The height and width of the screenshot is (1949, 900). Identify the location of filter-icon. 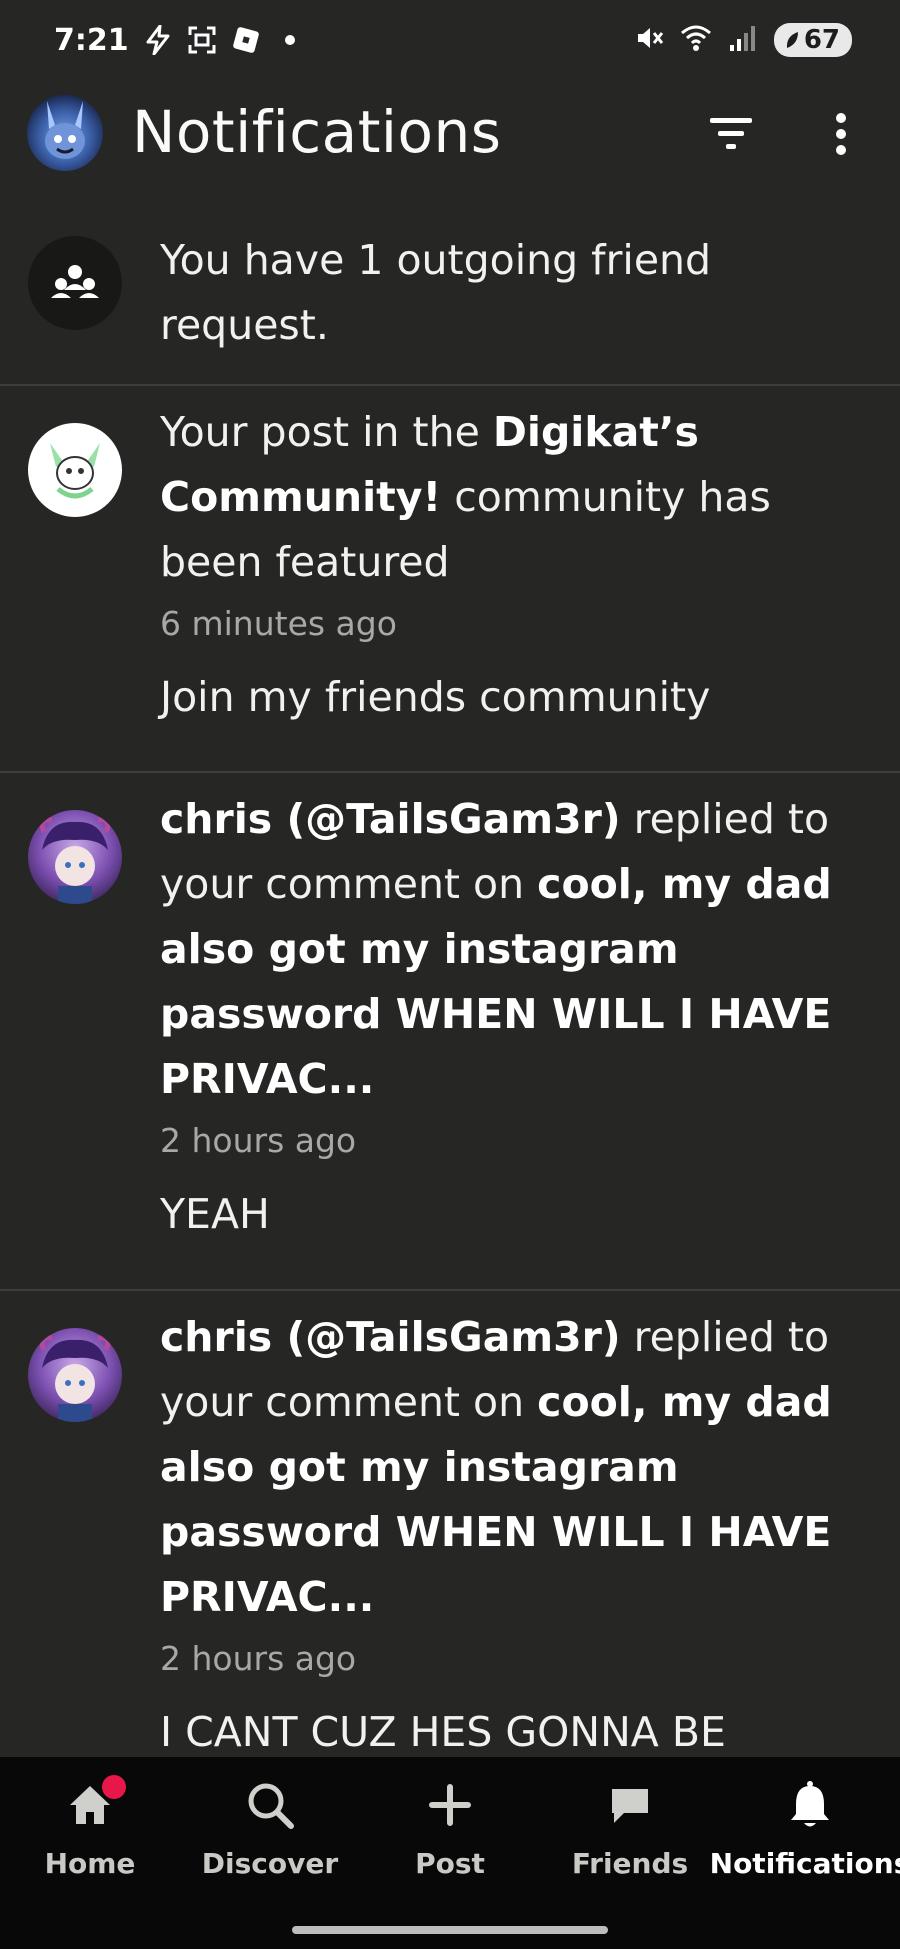
(731, 133).